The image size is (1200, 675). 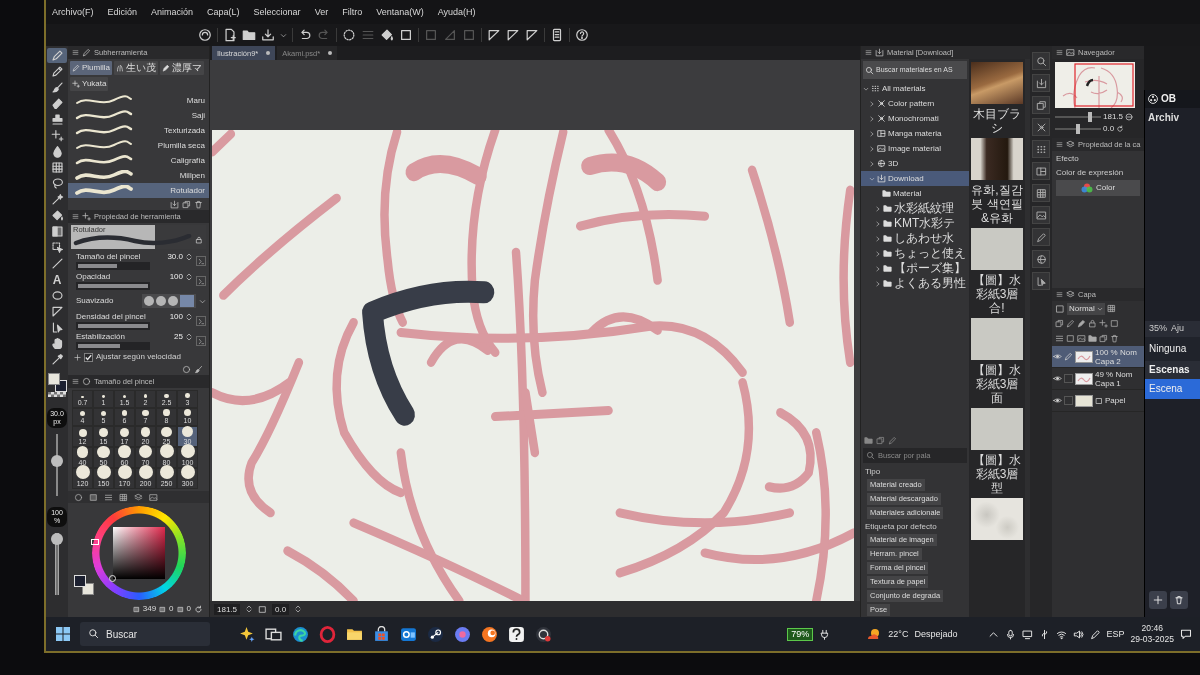 I want to click on transparent-swatch-icon, so click(x=57, y=394).